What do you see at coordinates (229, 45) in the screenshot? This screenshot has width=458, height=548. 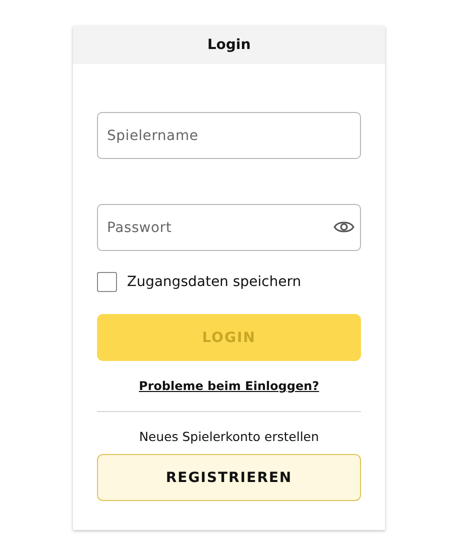 I see `card-title: Login` at bounding box center [229, 45].